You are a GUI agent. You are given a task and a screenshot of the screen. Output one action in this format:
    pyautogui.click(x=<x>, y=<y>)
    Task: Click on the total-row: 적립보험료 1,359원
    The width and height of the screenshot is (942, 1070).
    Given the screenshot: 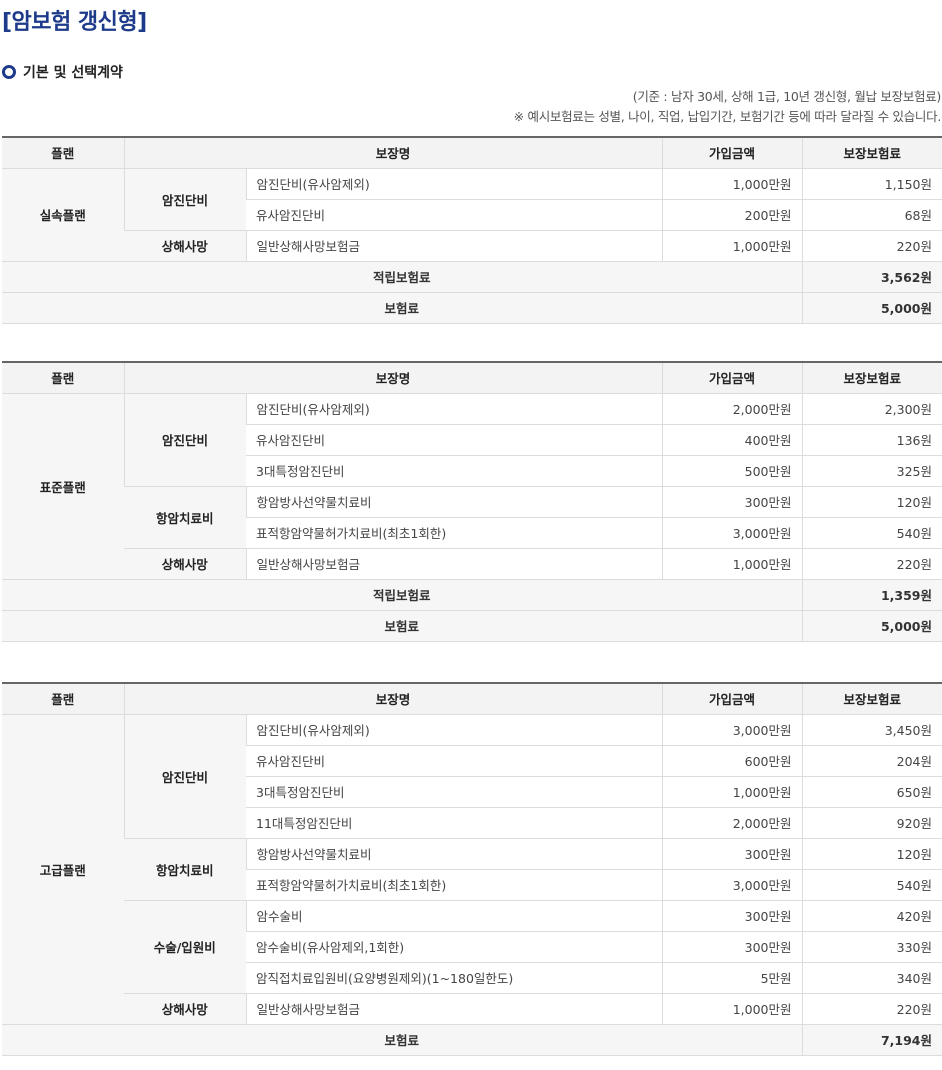 What is the action you would take?
    pyautogui.click(x=472, y=595)
    